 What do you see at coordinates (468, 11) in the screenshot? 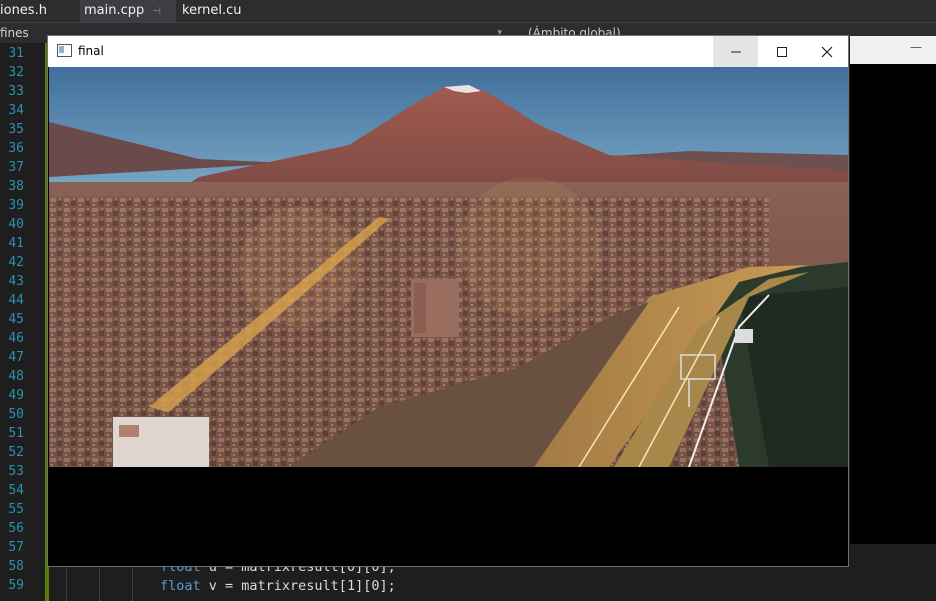
I see `editor-tab-strip: iones.h main.cpp ⊣ kernel.cu` at bounding box center [468, 11].